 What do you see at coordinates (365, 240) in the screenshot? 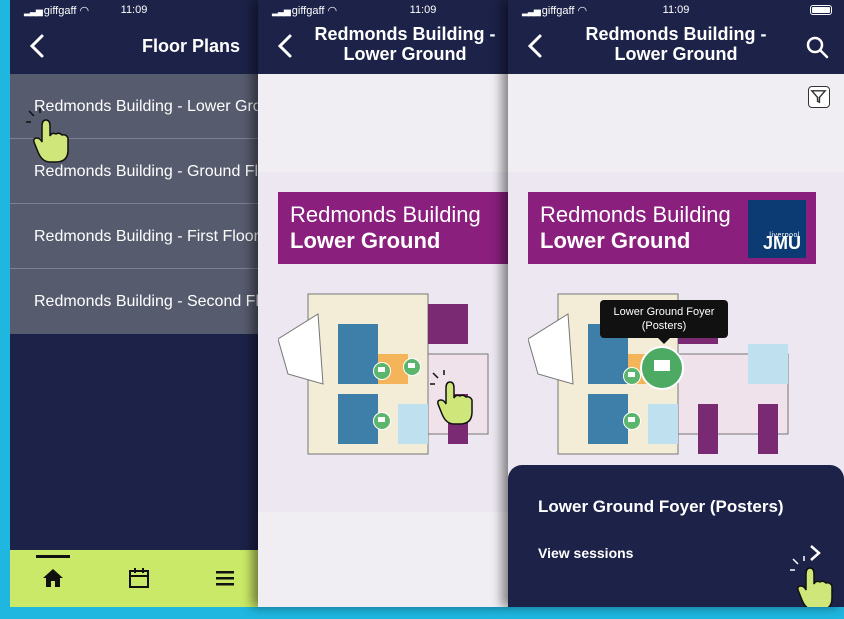
I see `banner-floor: Lower Ground` at bounding box center [365, 240].